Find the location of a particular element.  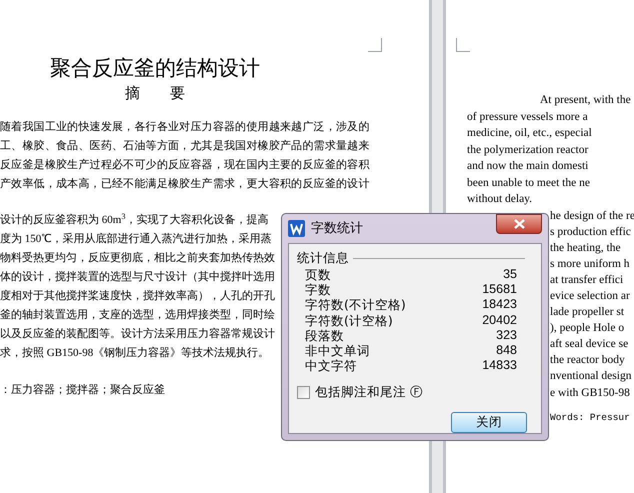

abstract-heading: 摘 要 is located at coordinates (155, 94).